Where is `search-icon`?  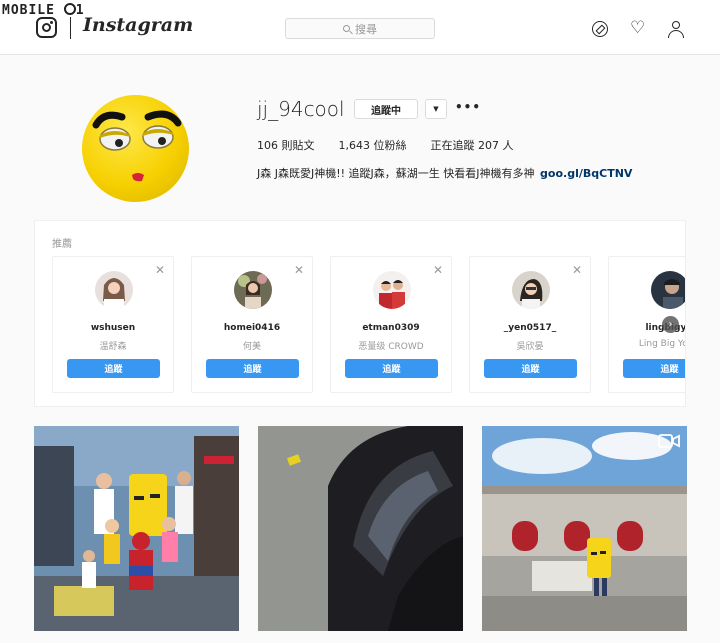 search-icon is located at coordinates (346, 28).